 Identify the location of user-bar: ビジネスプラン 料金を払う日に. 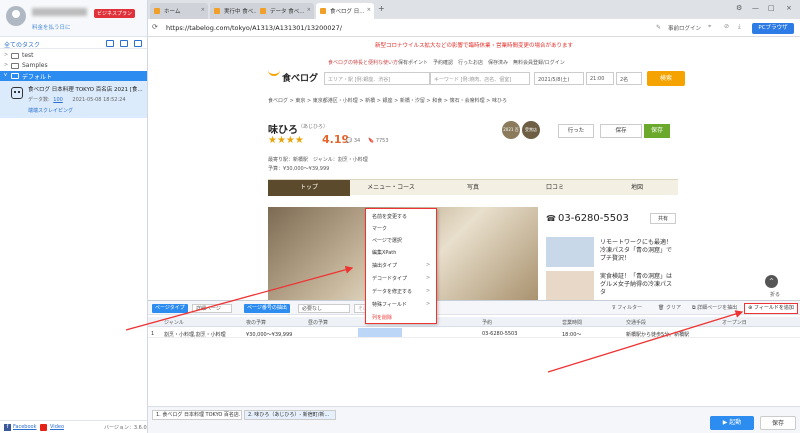
(73, 18).